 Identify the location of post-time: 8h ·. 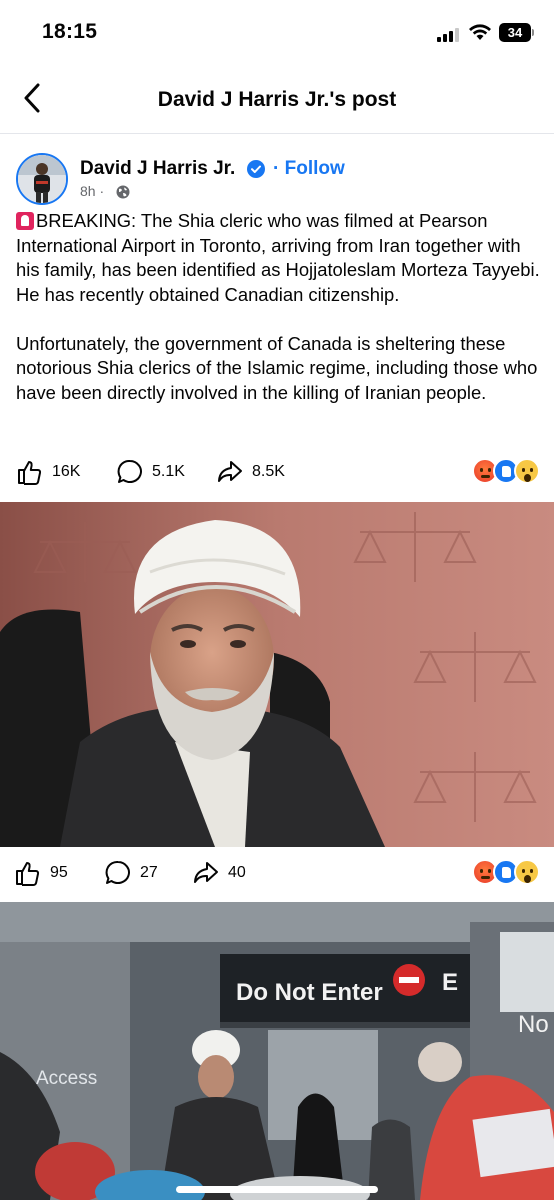
(92, 191).